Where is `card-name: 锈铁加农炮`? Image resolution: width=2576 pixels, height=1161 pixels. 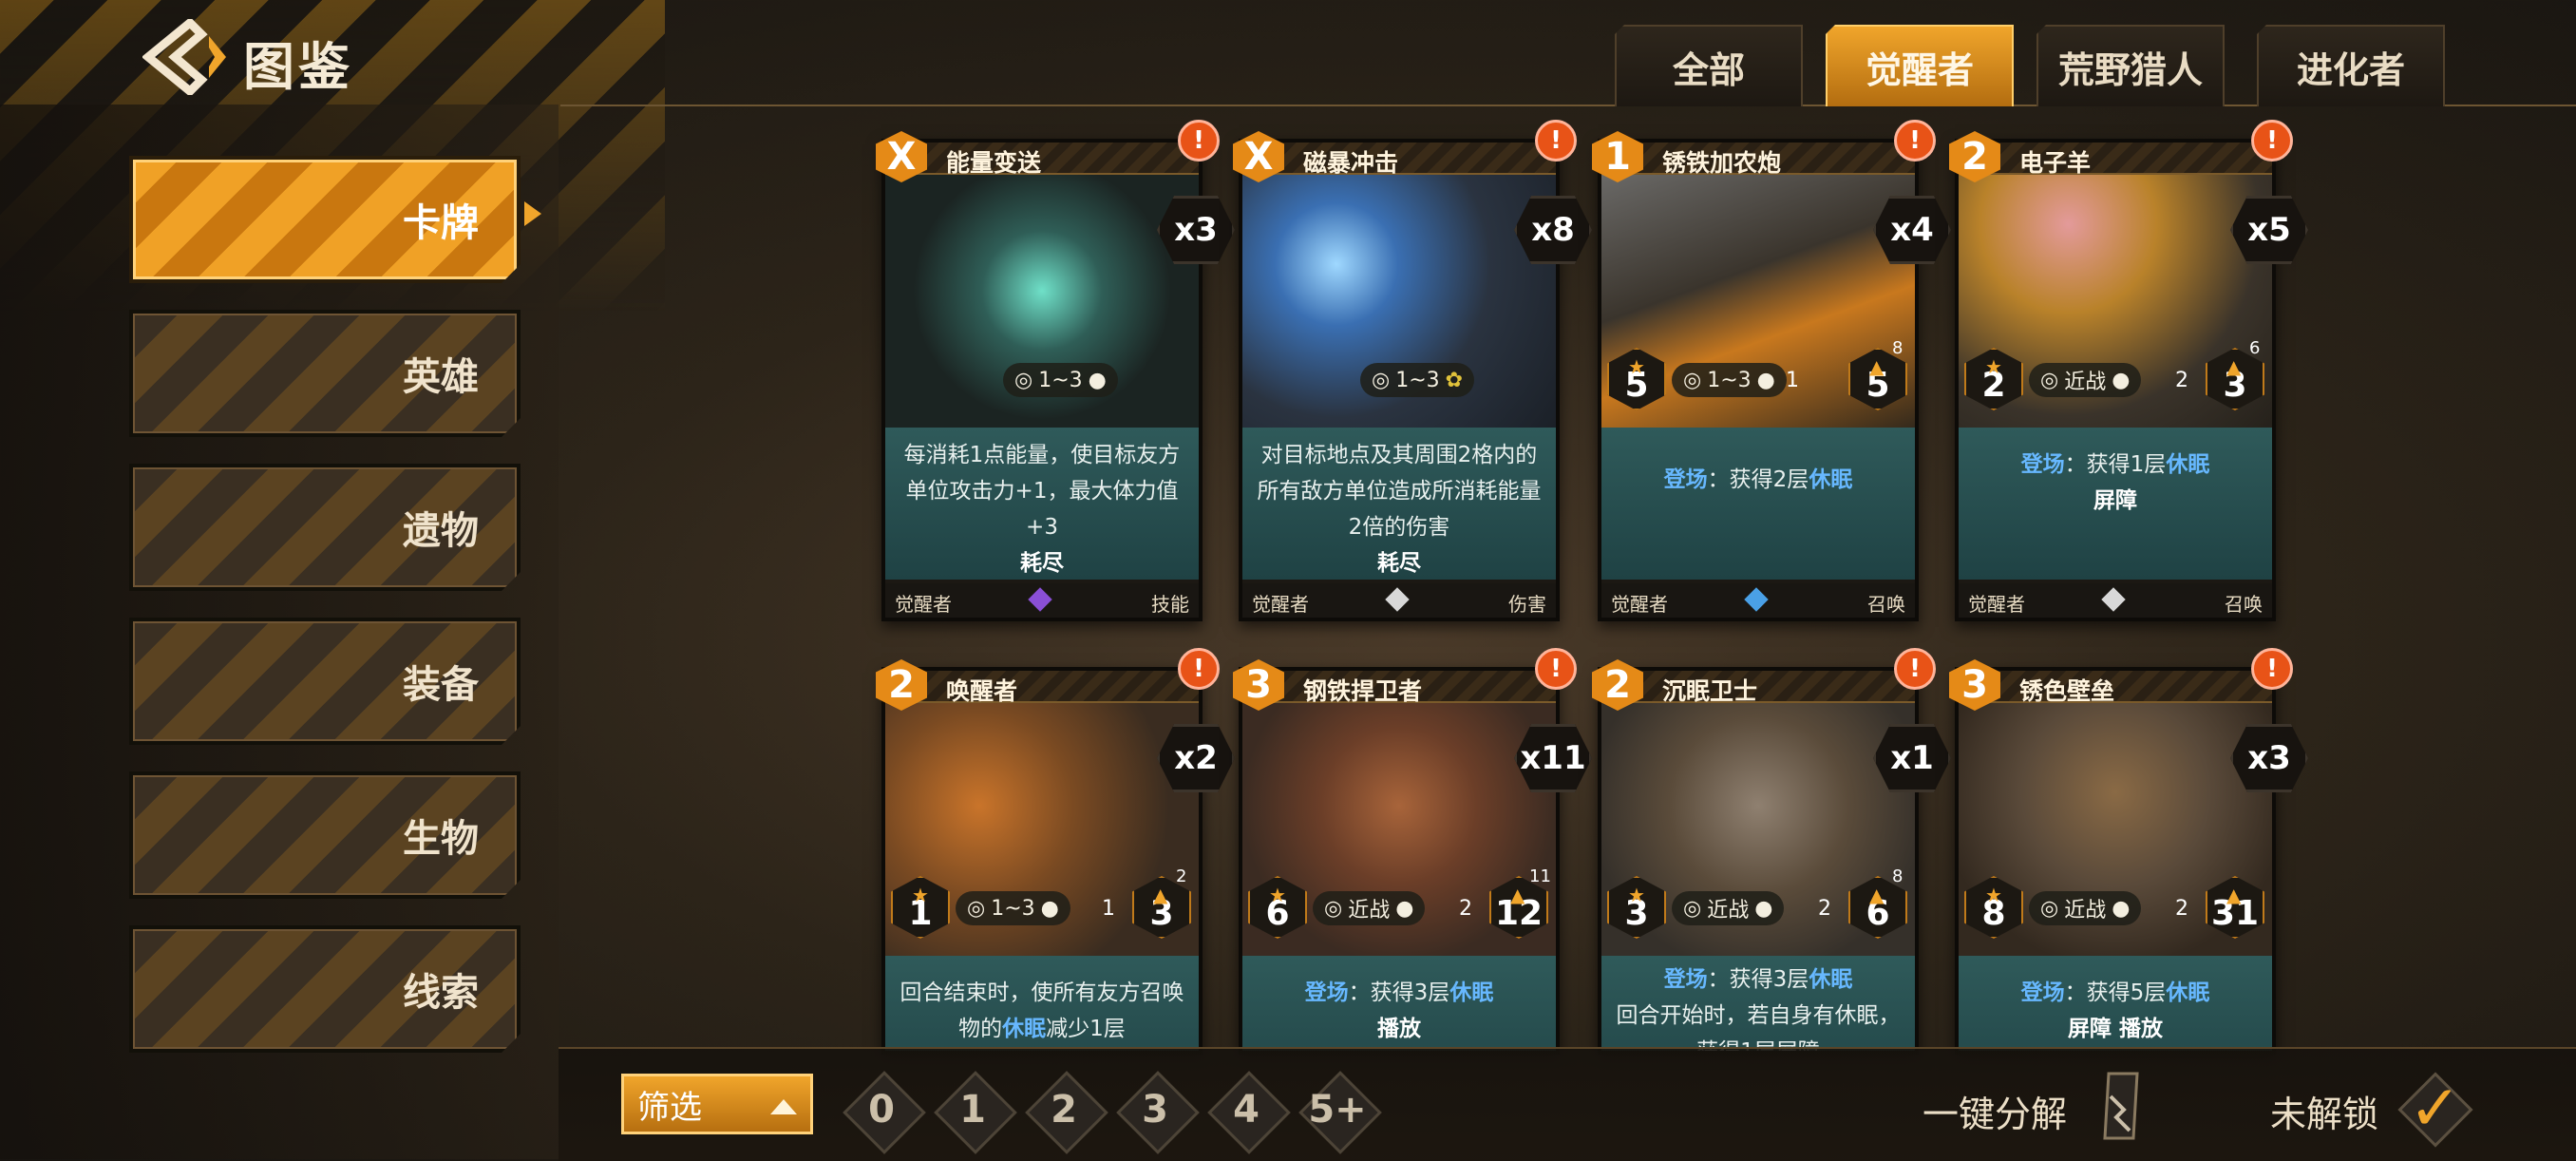
card-name: 锈铁加农炮 is located at coordinates (1722, 163).